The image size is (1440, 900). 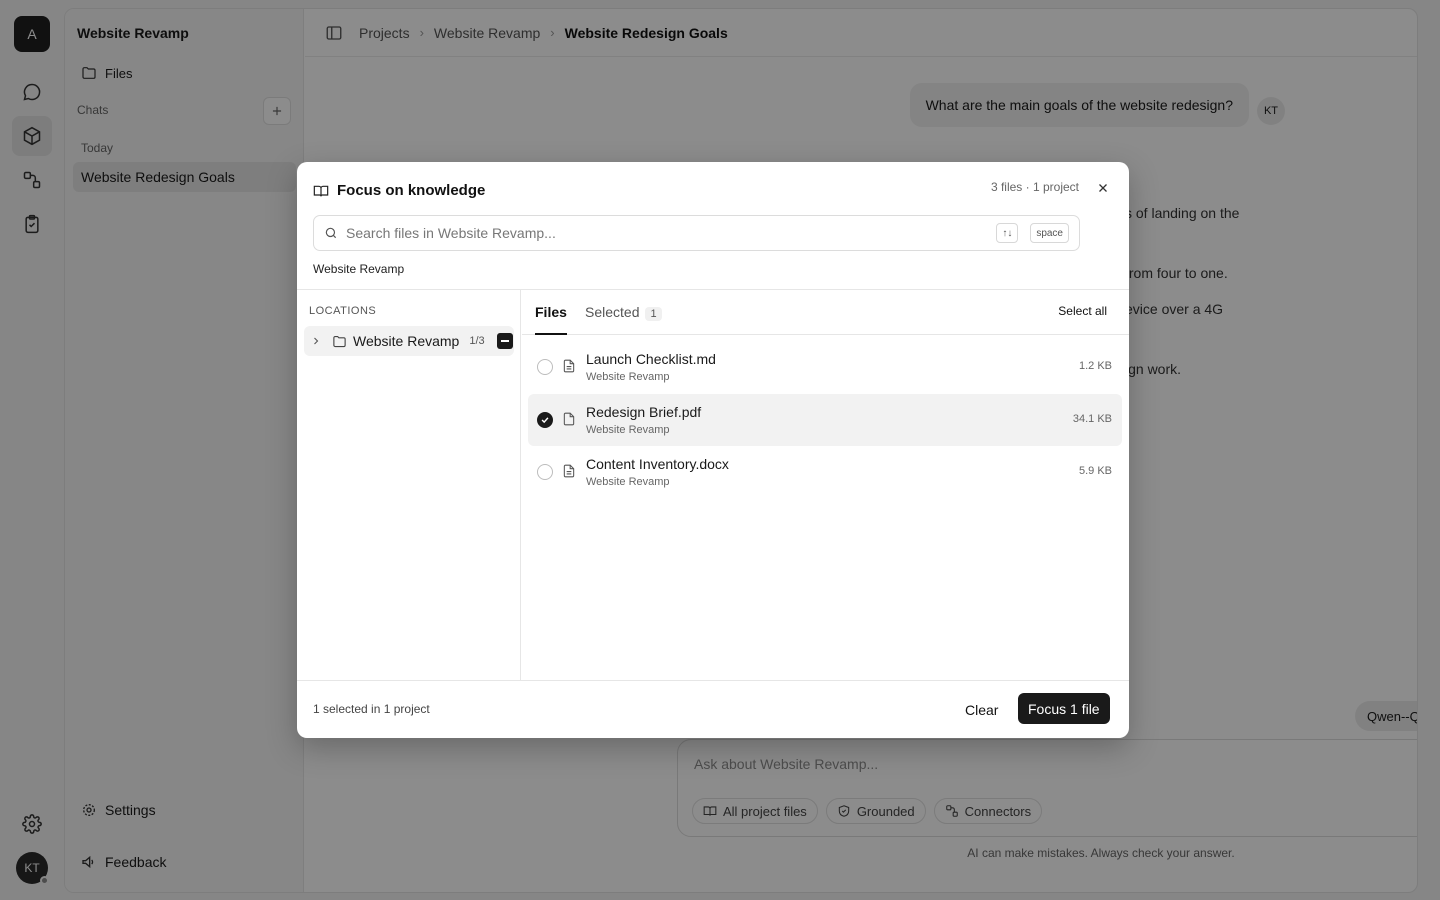 What do you see at coordinates (504, 341) in the screenshot?
I see `partial-checkbox` at bounding box center [504, 341].